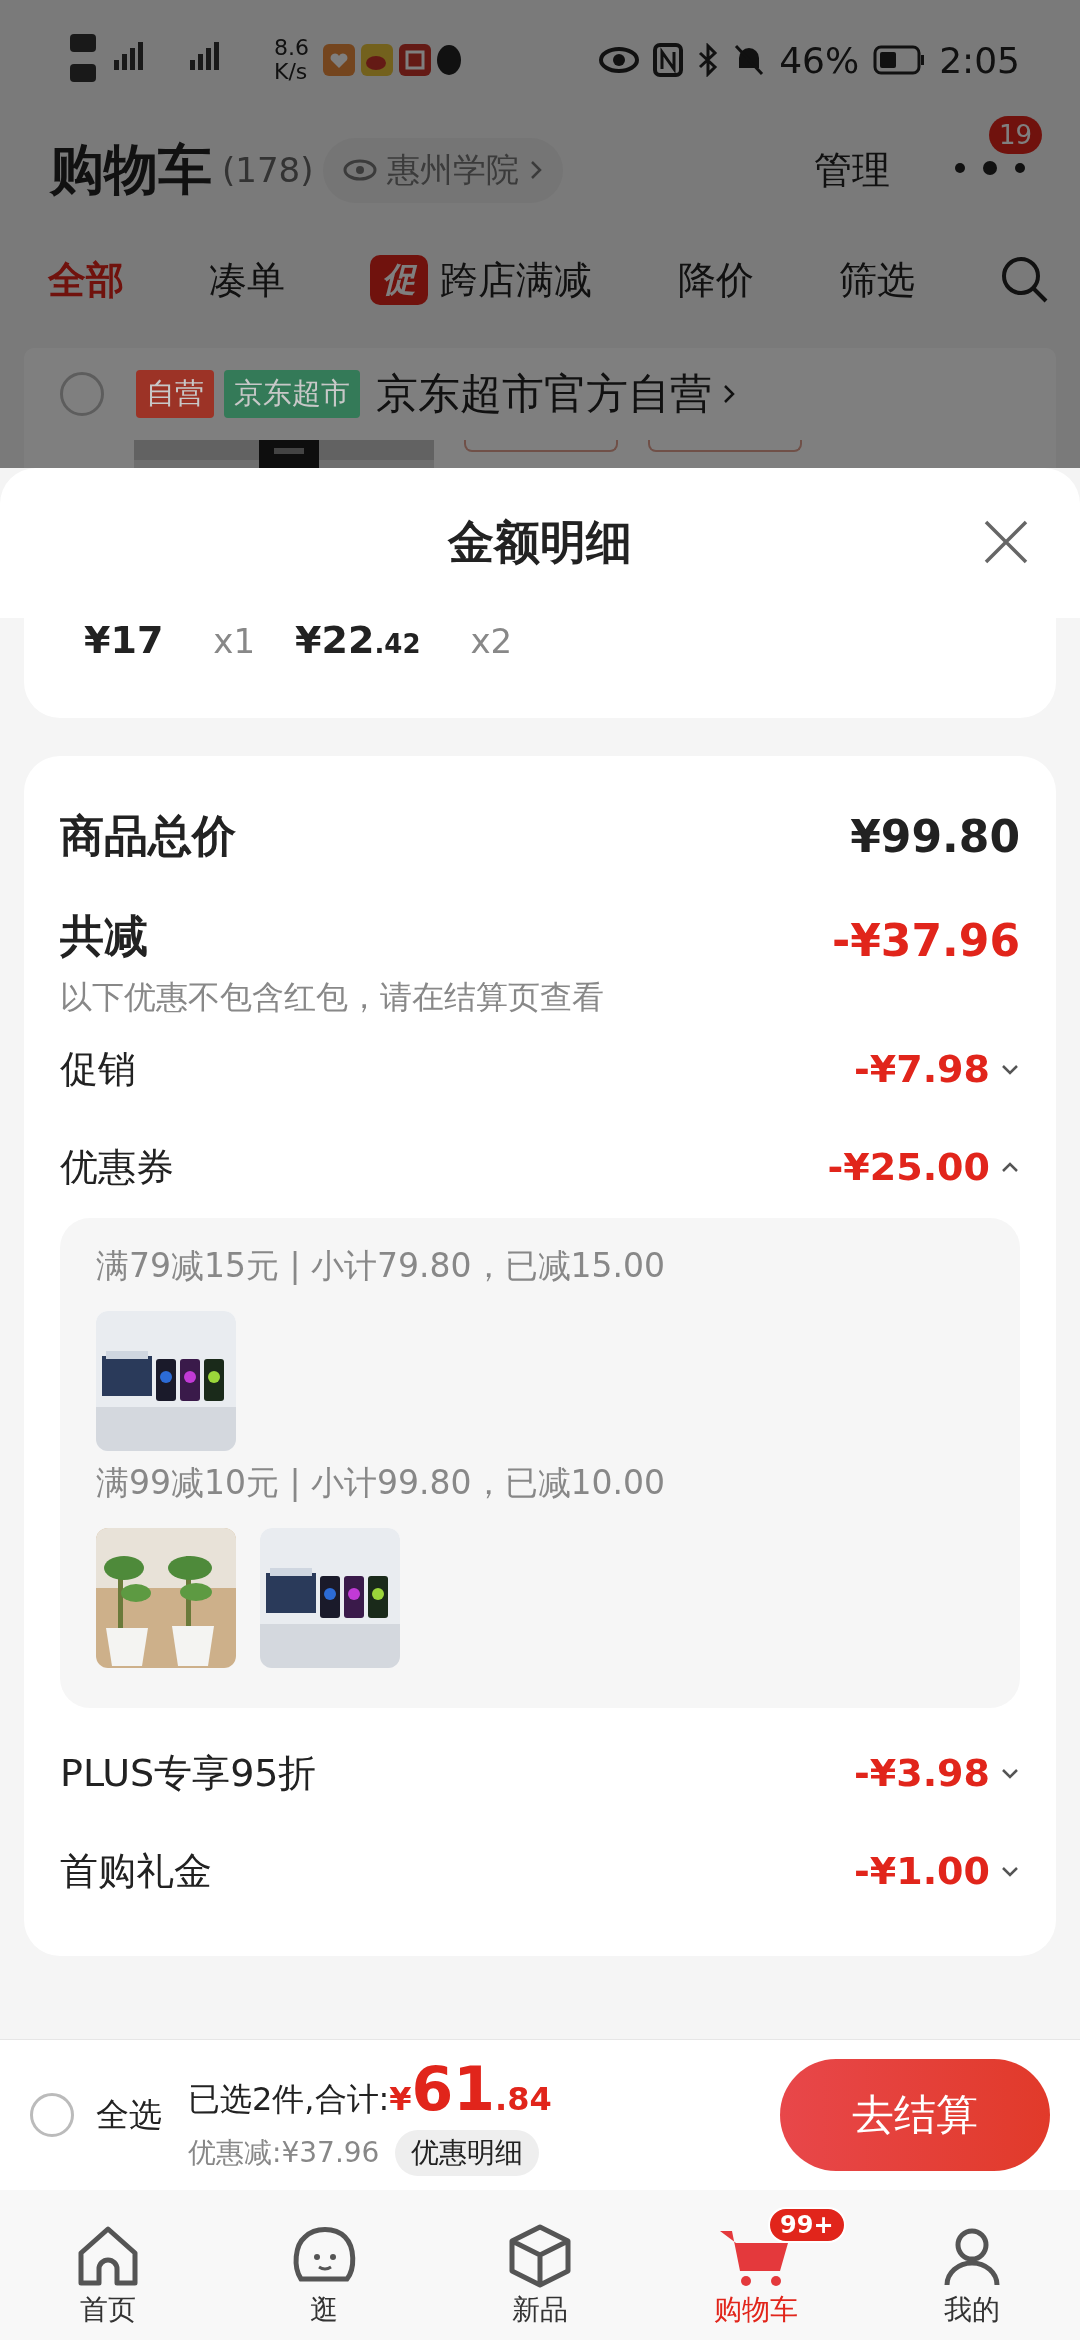 This screenshot has height=2340, width=1080. I want to click on discount-label: 首购礼金, so click(136, 1871).